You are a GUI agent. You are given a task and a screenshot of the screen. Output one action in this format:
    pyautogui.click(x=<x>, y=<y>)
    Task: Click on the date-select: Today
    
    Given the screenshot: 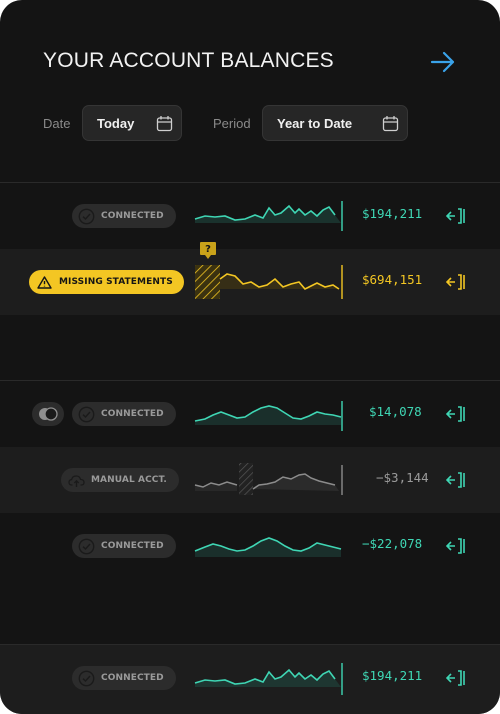 What is the action you would take?
    pyautogui.click(x=132, y=123)
    